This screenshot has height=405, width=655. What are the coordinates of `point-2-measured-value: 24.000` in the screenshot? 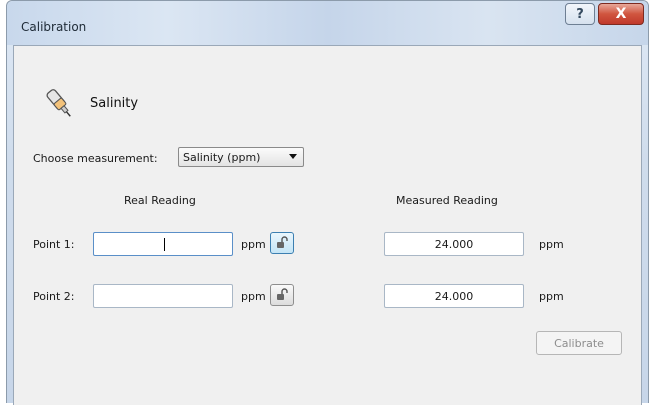 It's located at (454, 296).